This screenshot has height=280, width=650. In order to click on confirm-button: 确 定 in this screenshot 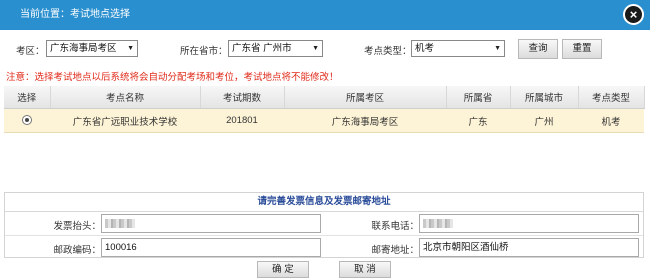, I will do `click(283, 269)`.